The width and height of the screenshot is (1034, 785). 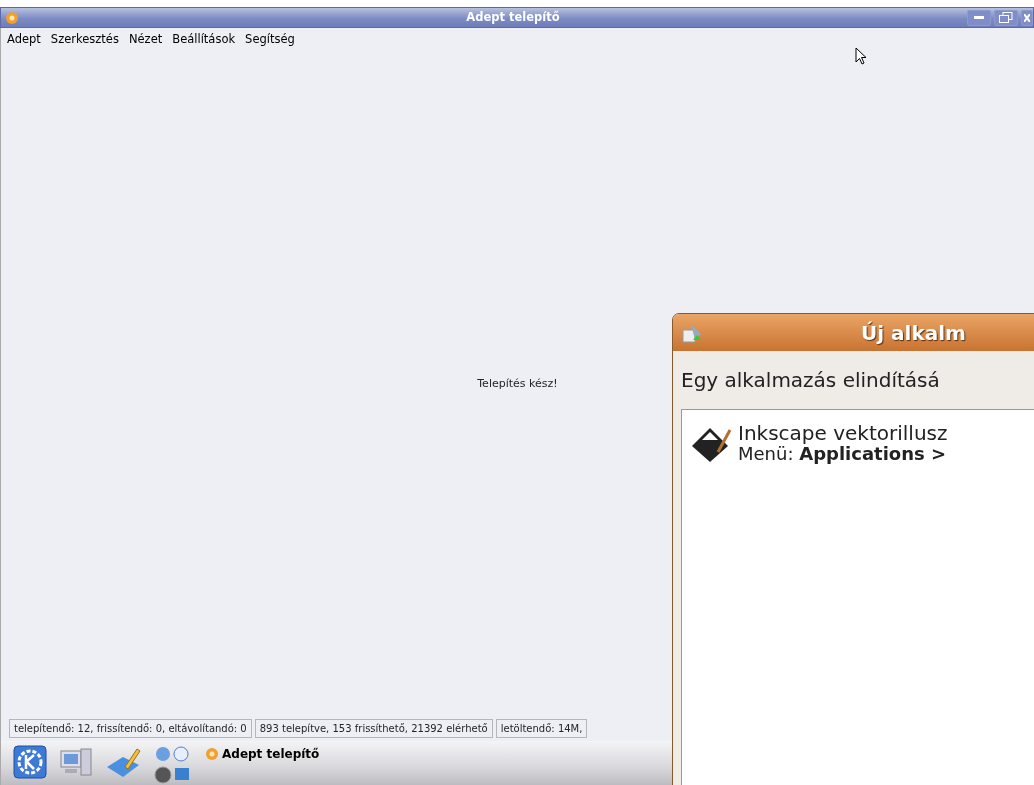 What do you see at coordinates (692, 332) in the screenshot?
I see `install-icon` at bounding box center [692, 332].